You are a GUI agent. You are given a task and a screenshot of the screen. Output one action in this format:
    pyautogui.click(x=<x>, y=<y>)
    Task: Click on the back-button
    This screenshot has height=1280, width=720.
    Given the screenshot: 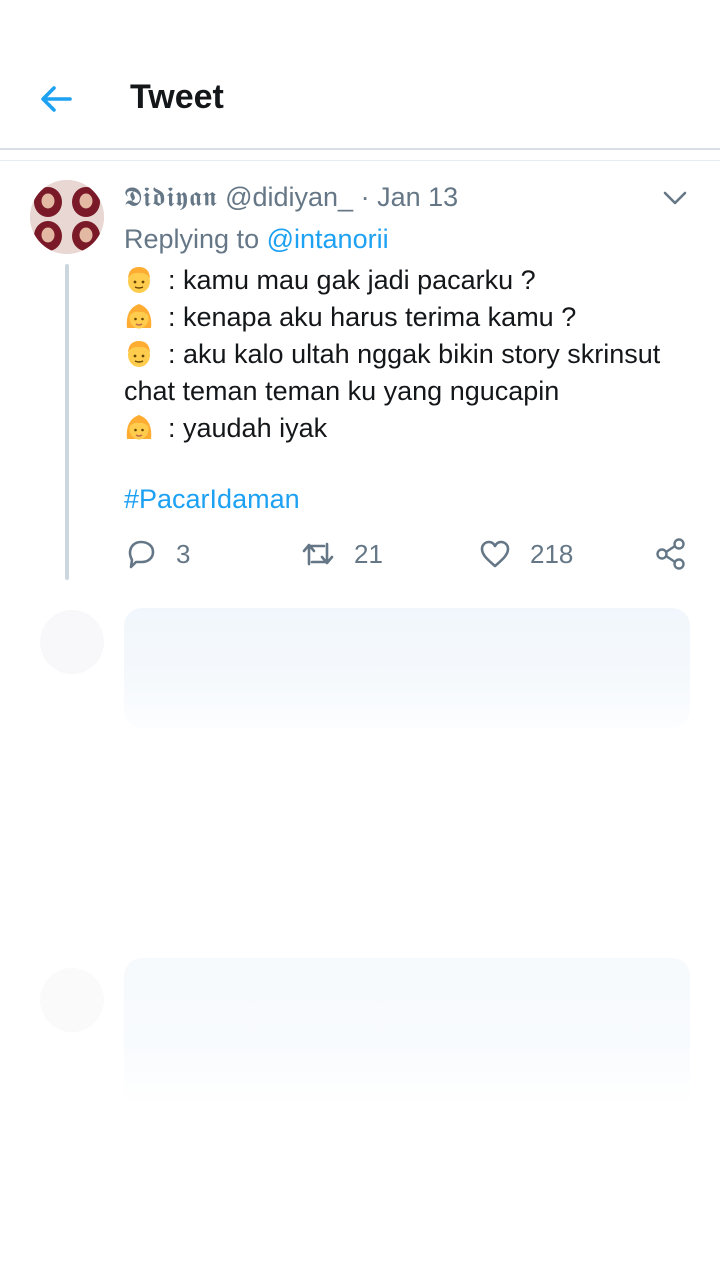 What is the action you would take?
    pyautogui.click(x=56, y=99)
    